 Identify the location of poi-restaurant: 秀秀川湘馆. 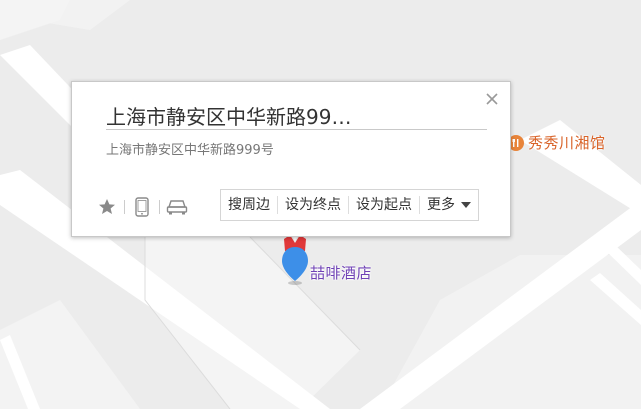
(557, 142).